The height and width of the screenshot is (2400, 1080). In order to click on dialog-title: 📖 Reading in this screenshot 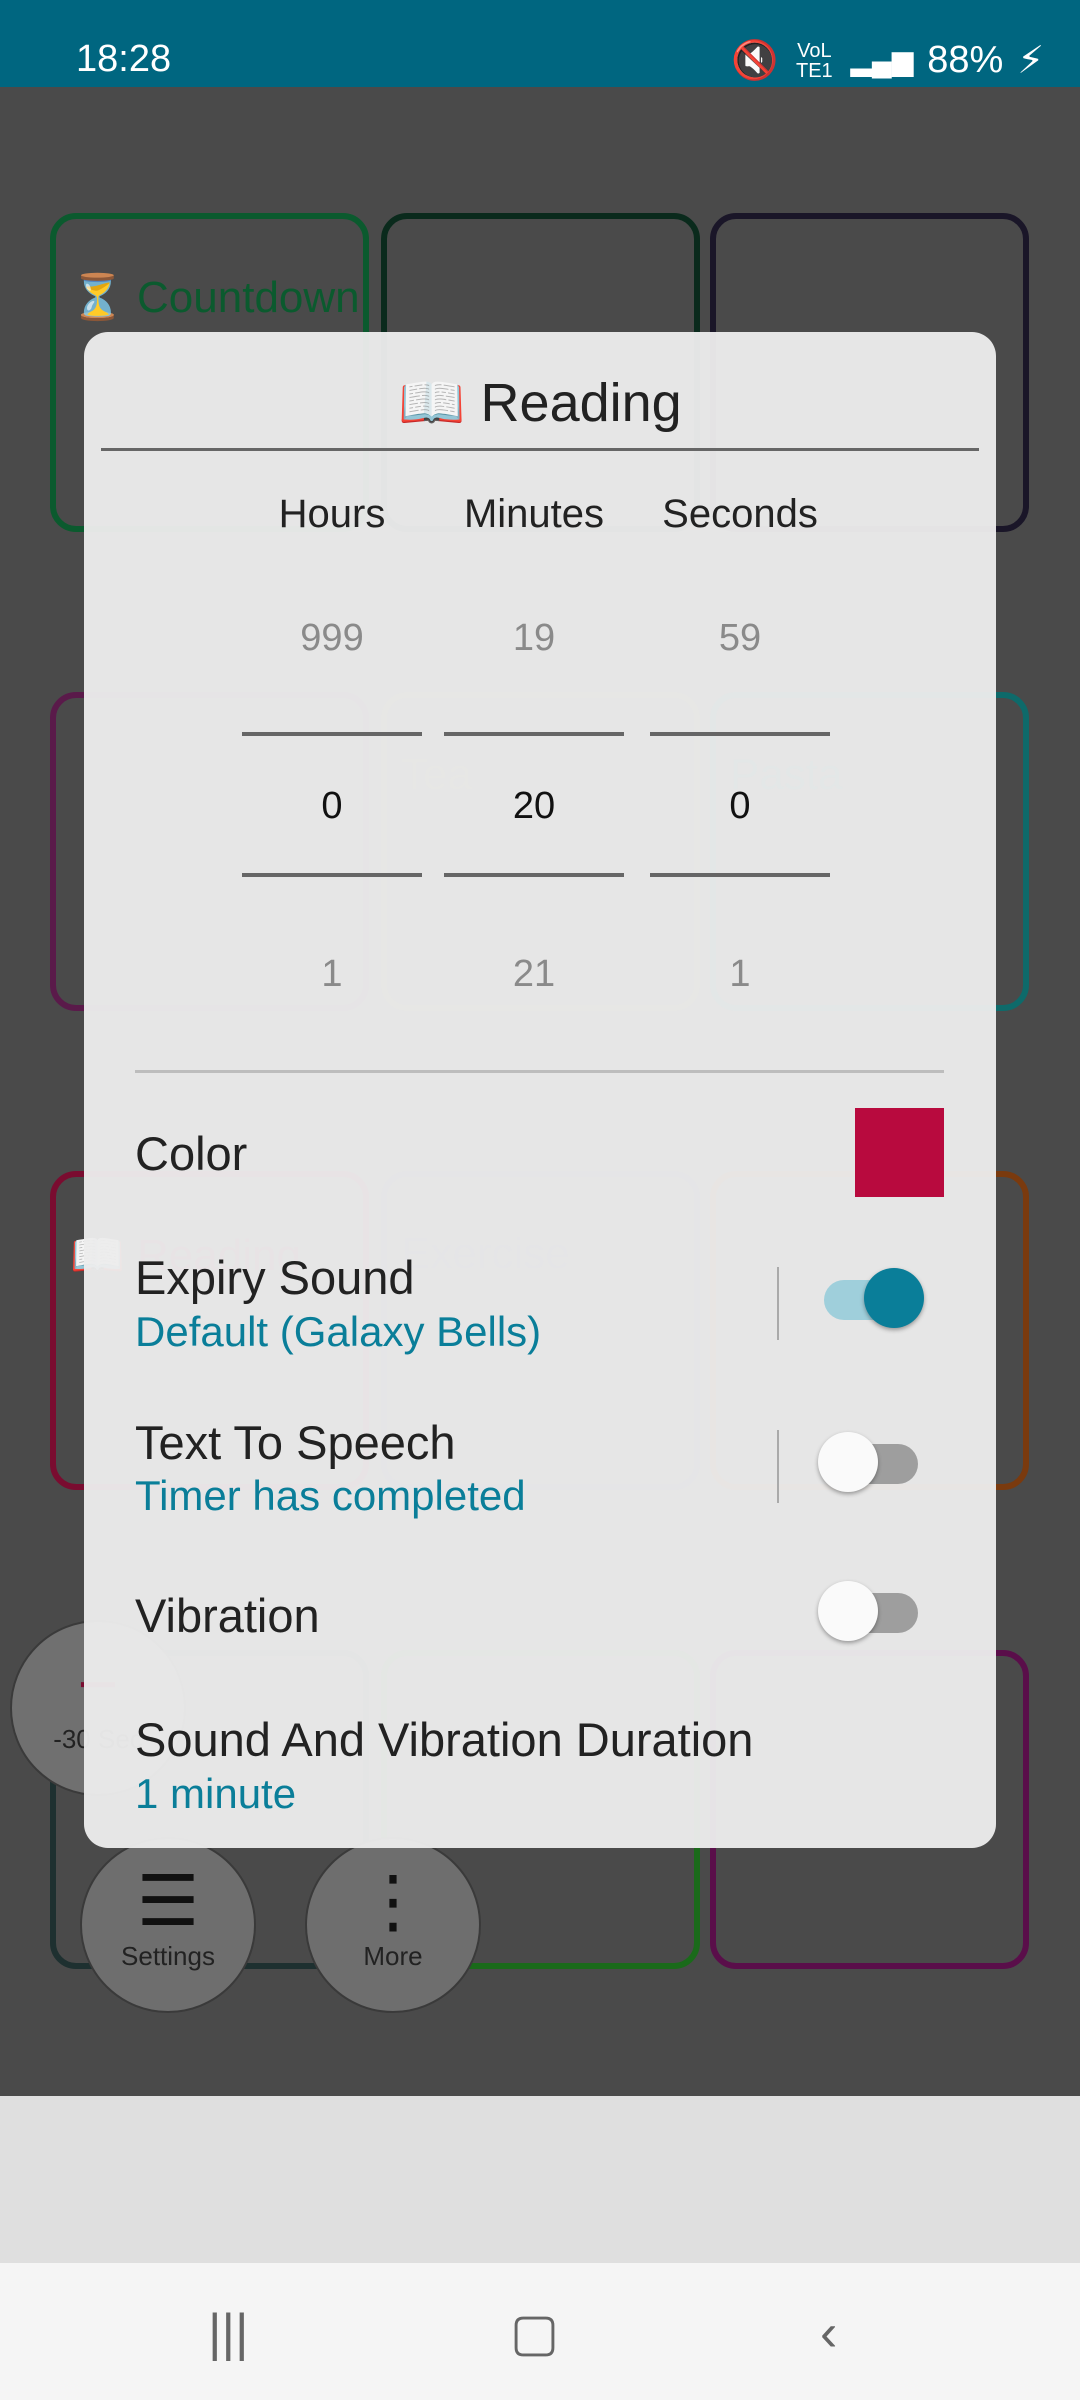, I will do `click(540, 403)`.